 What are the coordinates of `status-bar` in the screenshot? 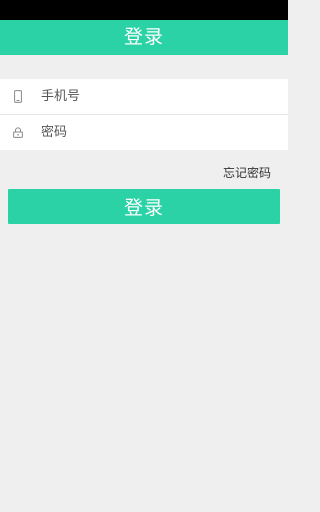 It's located at (144, 10).